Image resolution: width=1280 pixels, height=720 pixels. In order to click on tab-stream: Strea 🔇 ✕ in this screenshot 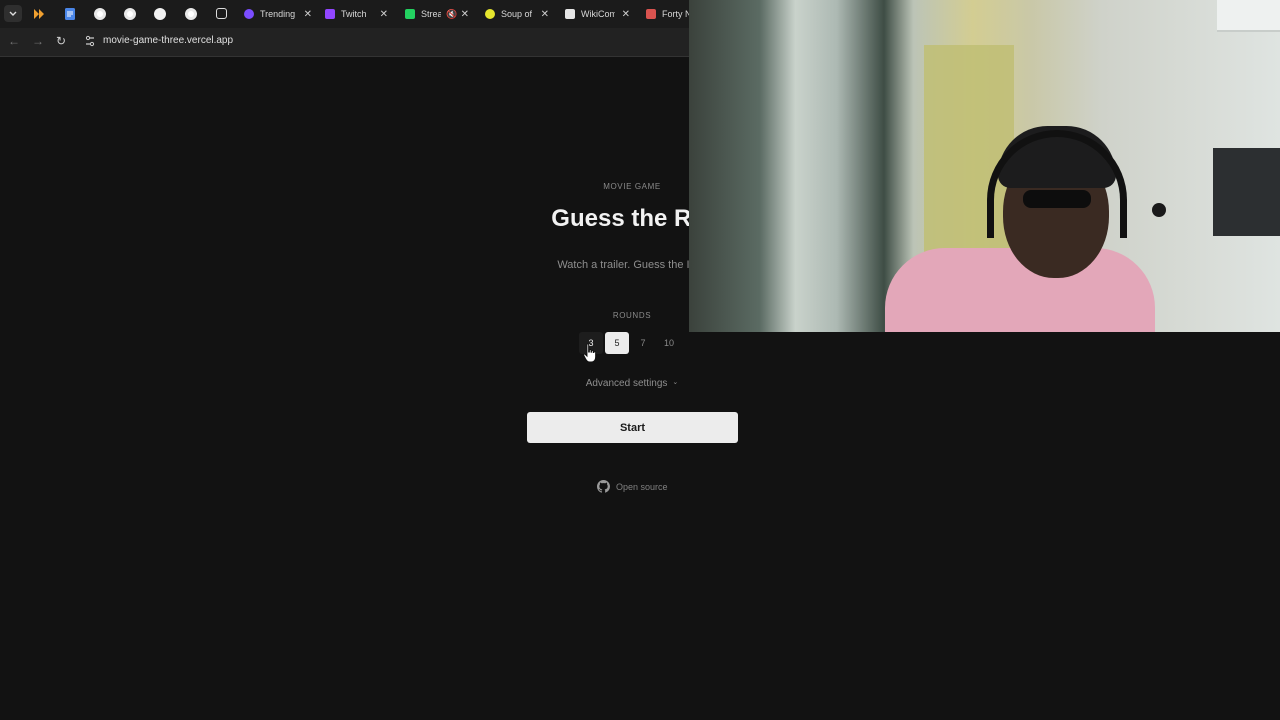, I will do `click(437, 14)`.